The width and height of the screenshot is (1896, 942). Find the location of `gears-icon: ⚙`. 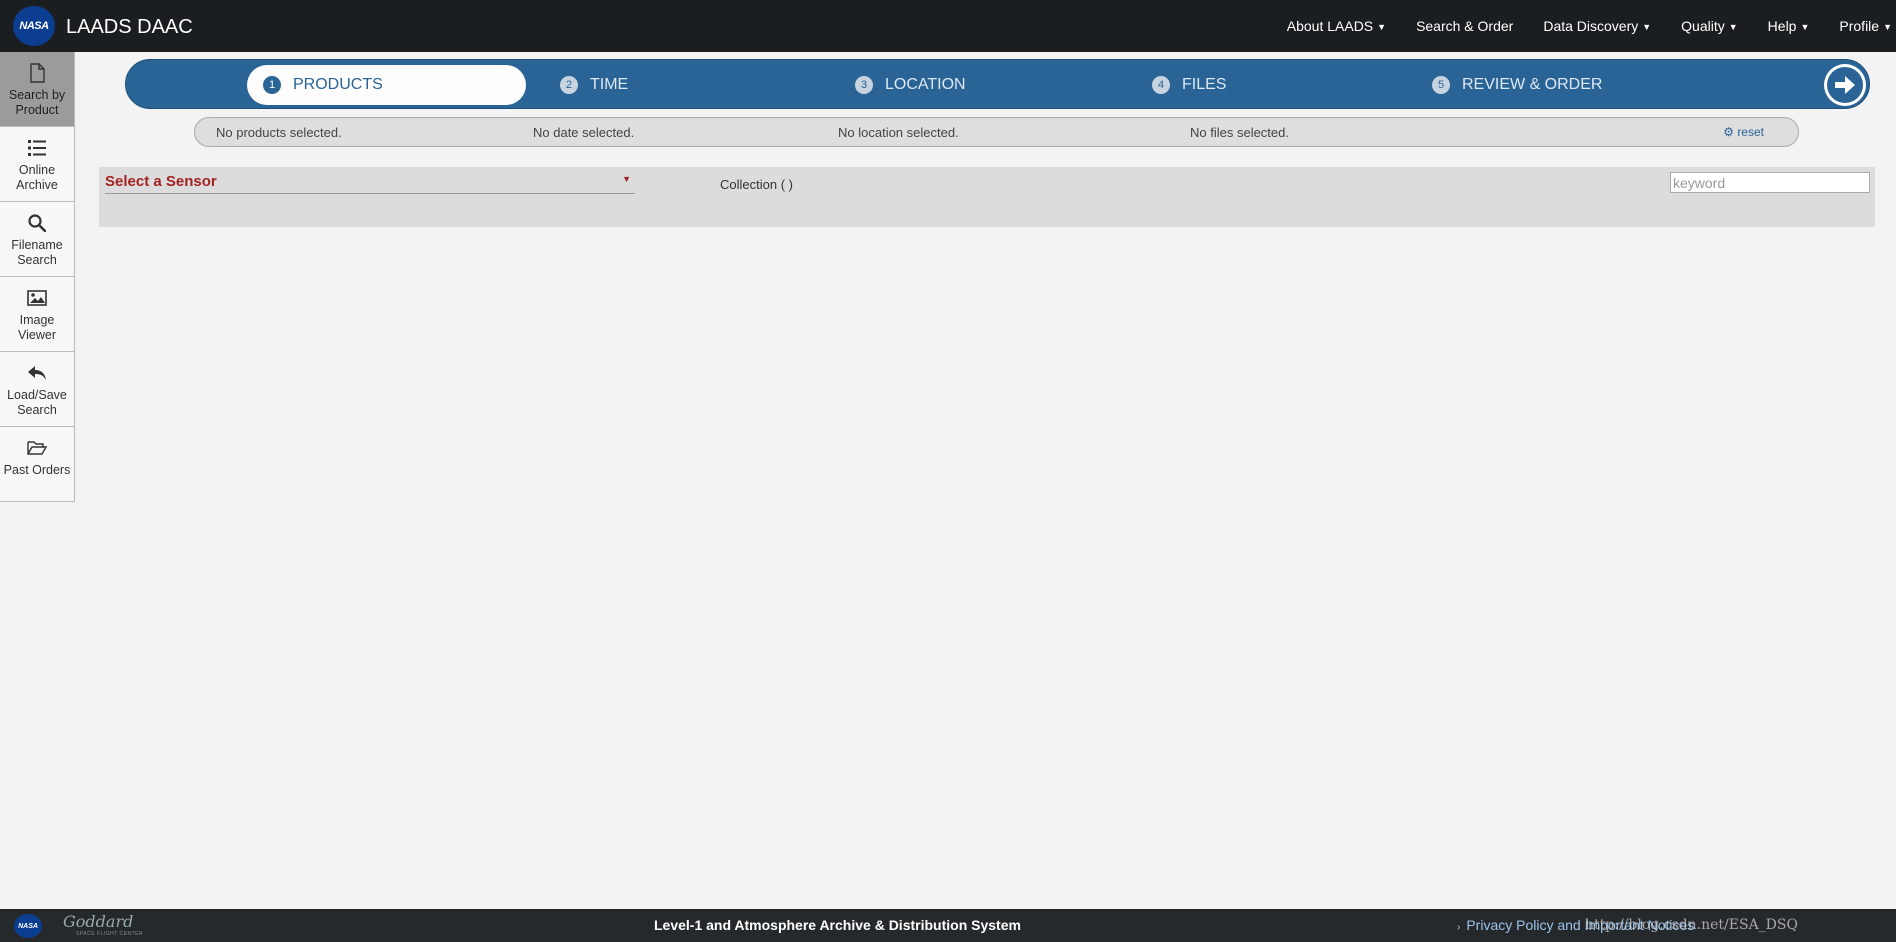

gears-icon: ⚙ is located at coordinates (1728, 132).